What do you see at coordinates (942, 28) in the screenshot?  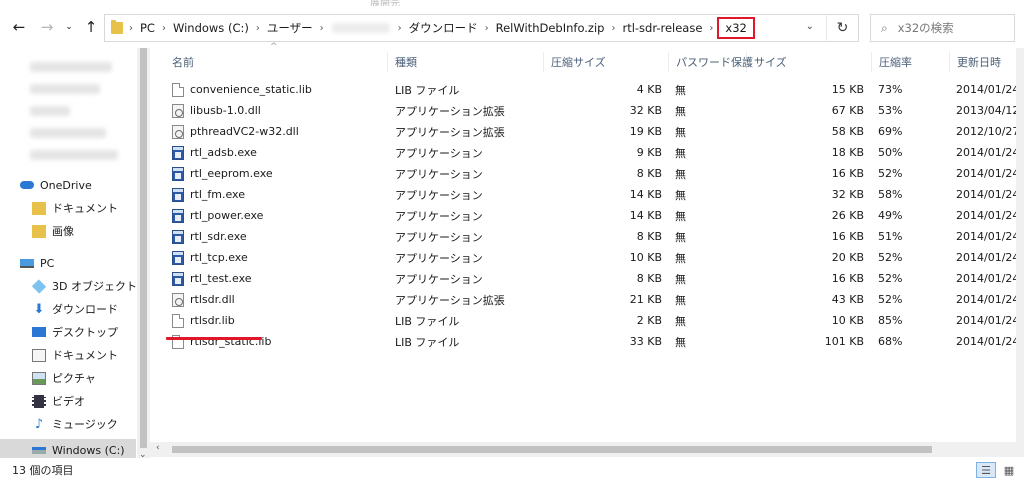 I see `search-input: ⌕ x32の検索` at bounding box center [942, 28].